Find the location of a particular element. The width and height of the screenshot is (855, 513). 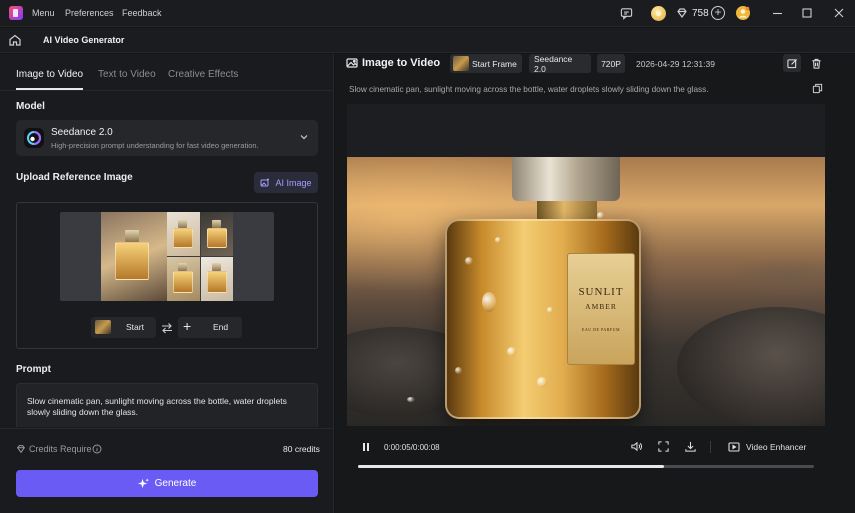

reference-image-main is located at coordinates (134, 256).